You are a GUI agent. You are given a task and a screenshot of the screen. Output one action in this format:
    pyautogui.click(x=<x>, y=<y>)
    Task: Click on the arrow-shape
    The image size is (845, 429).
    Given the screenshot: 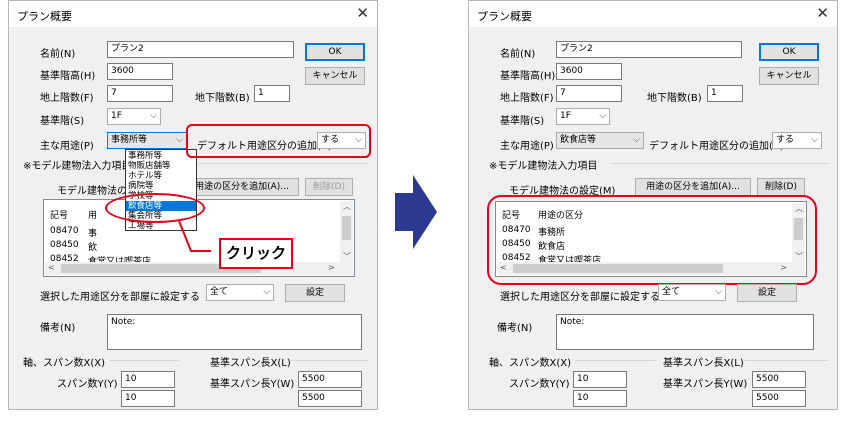 What is the action you would take?
    pyautogui.click(x=416, y=212)
    